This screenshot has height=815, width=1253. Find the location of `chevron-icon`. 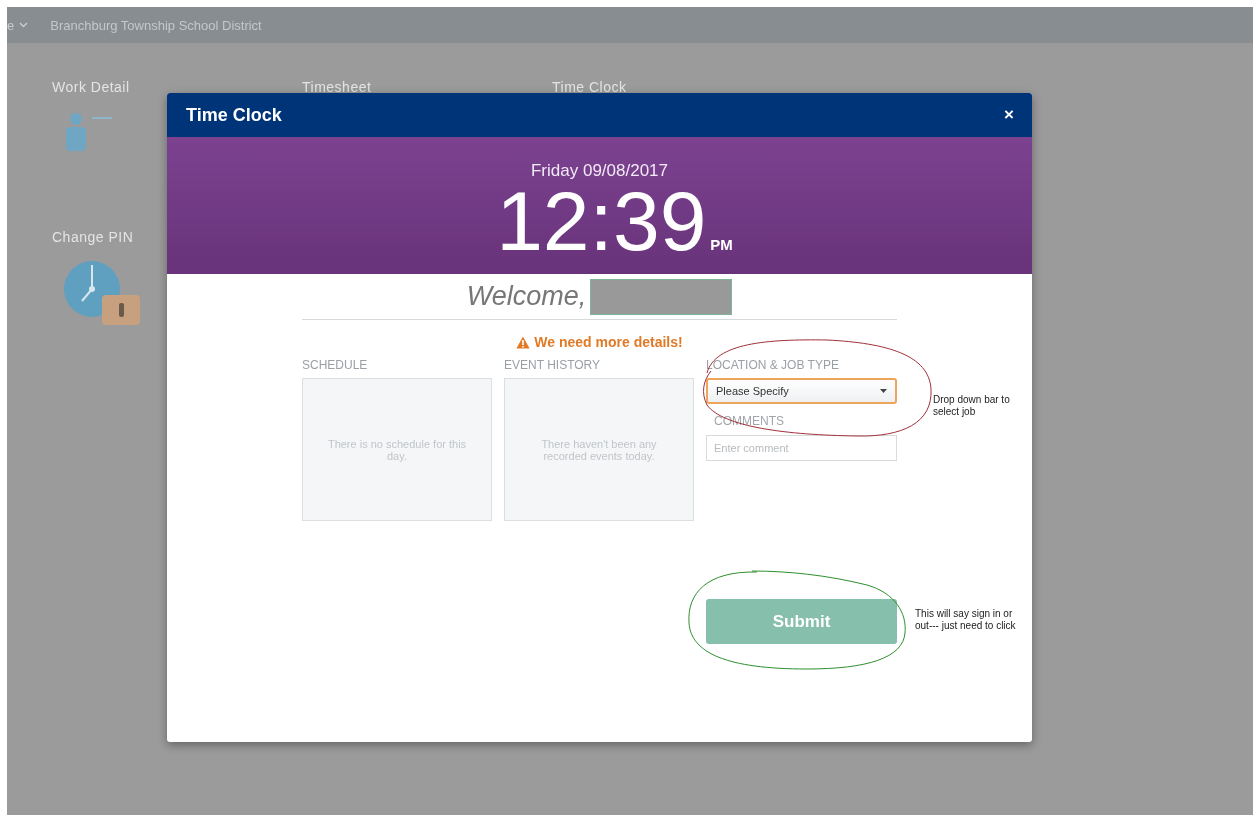

chevron-icon is located at coordinates (24, 25).